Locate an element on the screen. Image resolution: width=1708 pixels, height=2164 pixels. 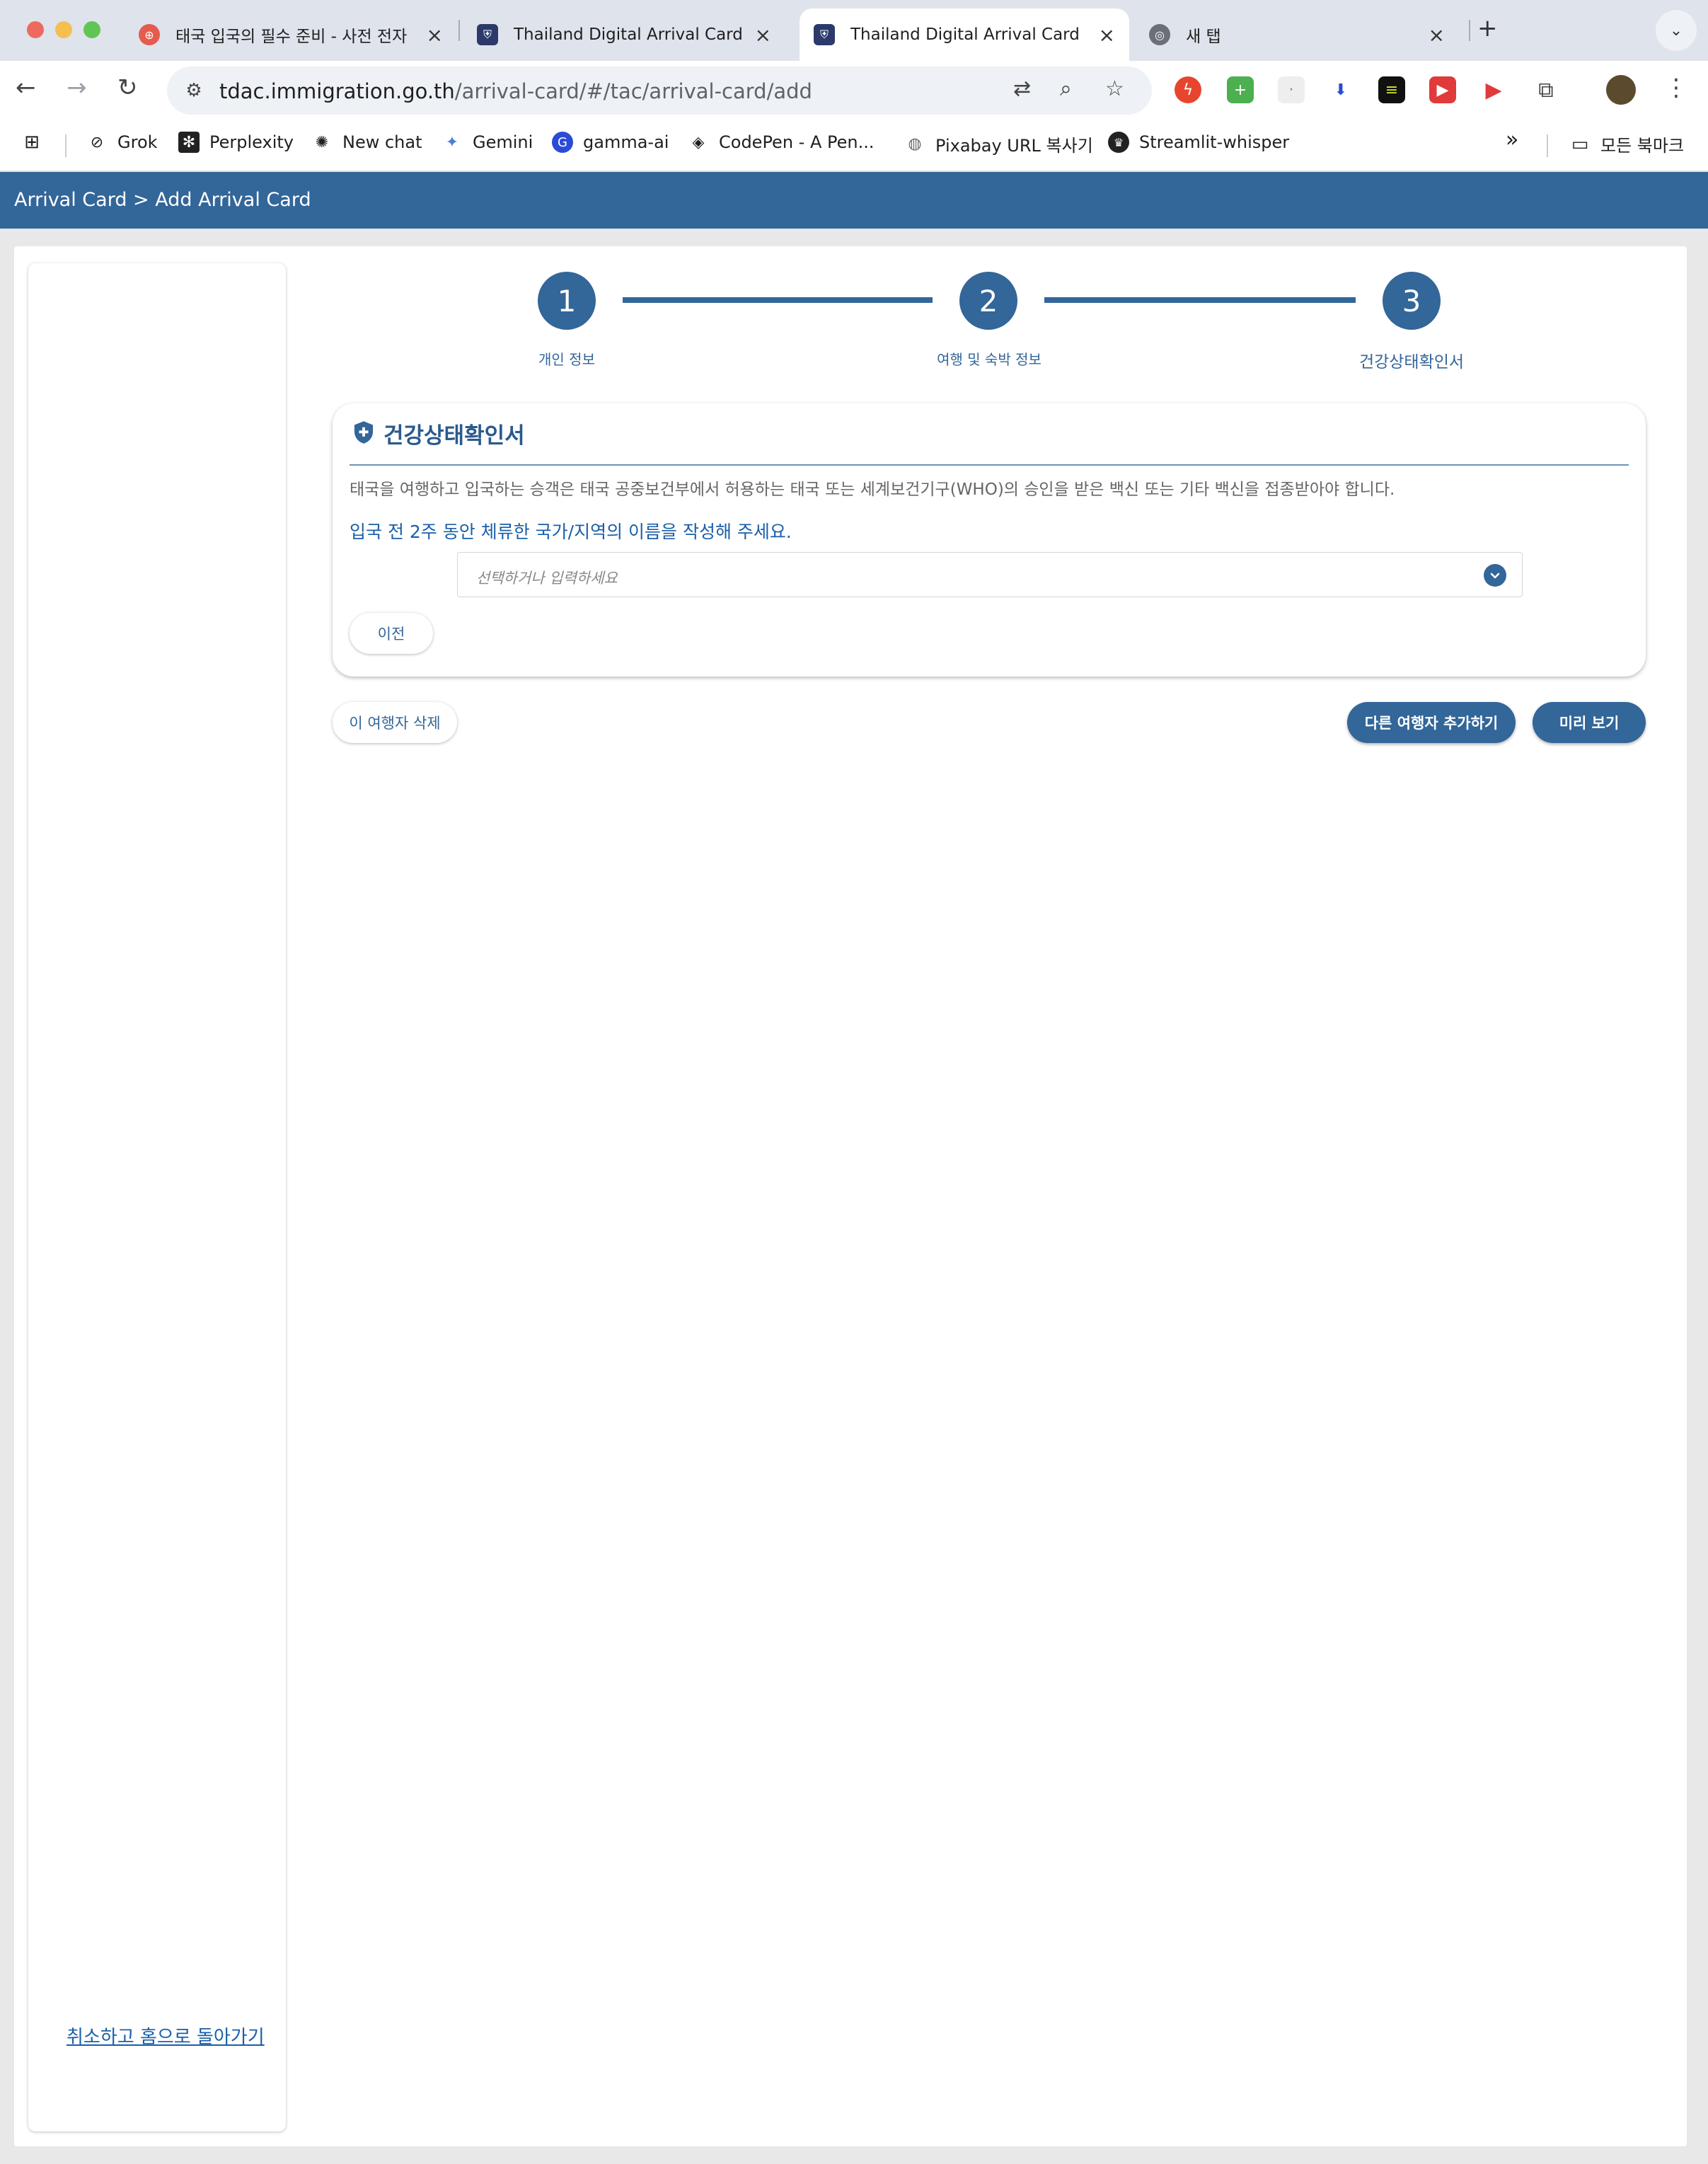
country-select: 선택하거나 입력하세요 is located at coordinates (990, 574).